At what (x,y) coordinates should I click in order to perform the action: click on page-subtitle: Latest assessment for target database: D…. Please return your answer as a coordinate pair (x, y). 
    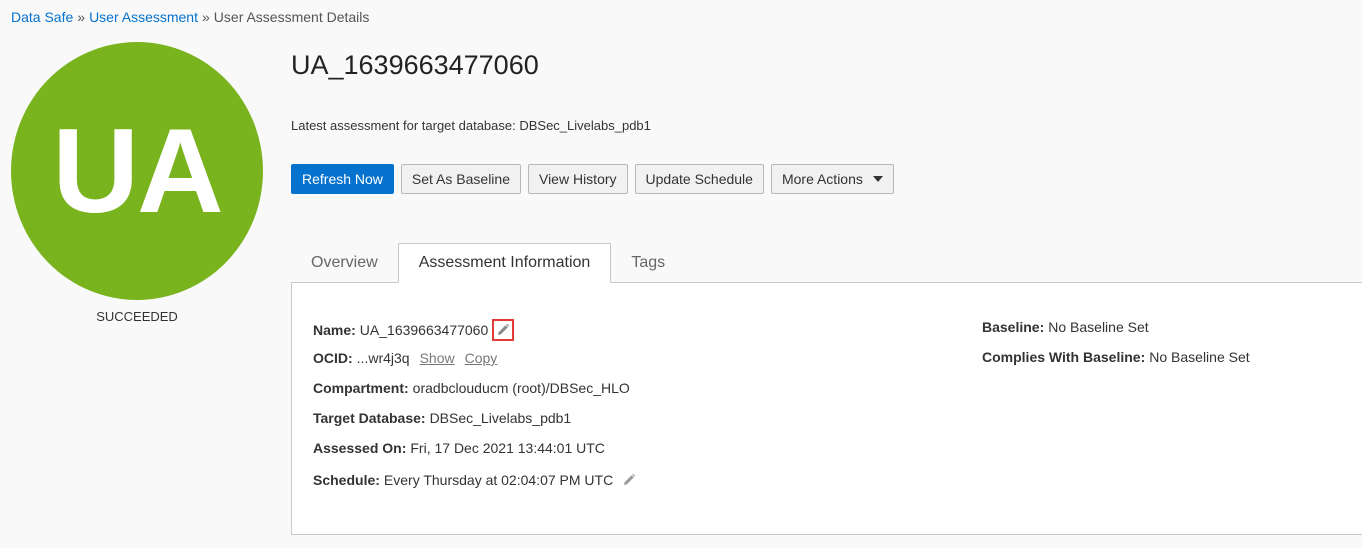
    Looking at the image, I should click on (471, 125).